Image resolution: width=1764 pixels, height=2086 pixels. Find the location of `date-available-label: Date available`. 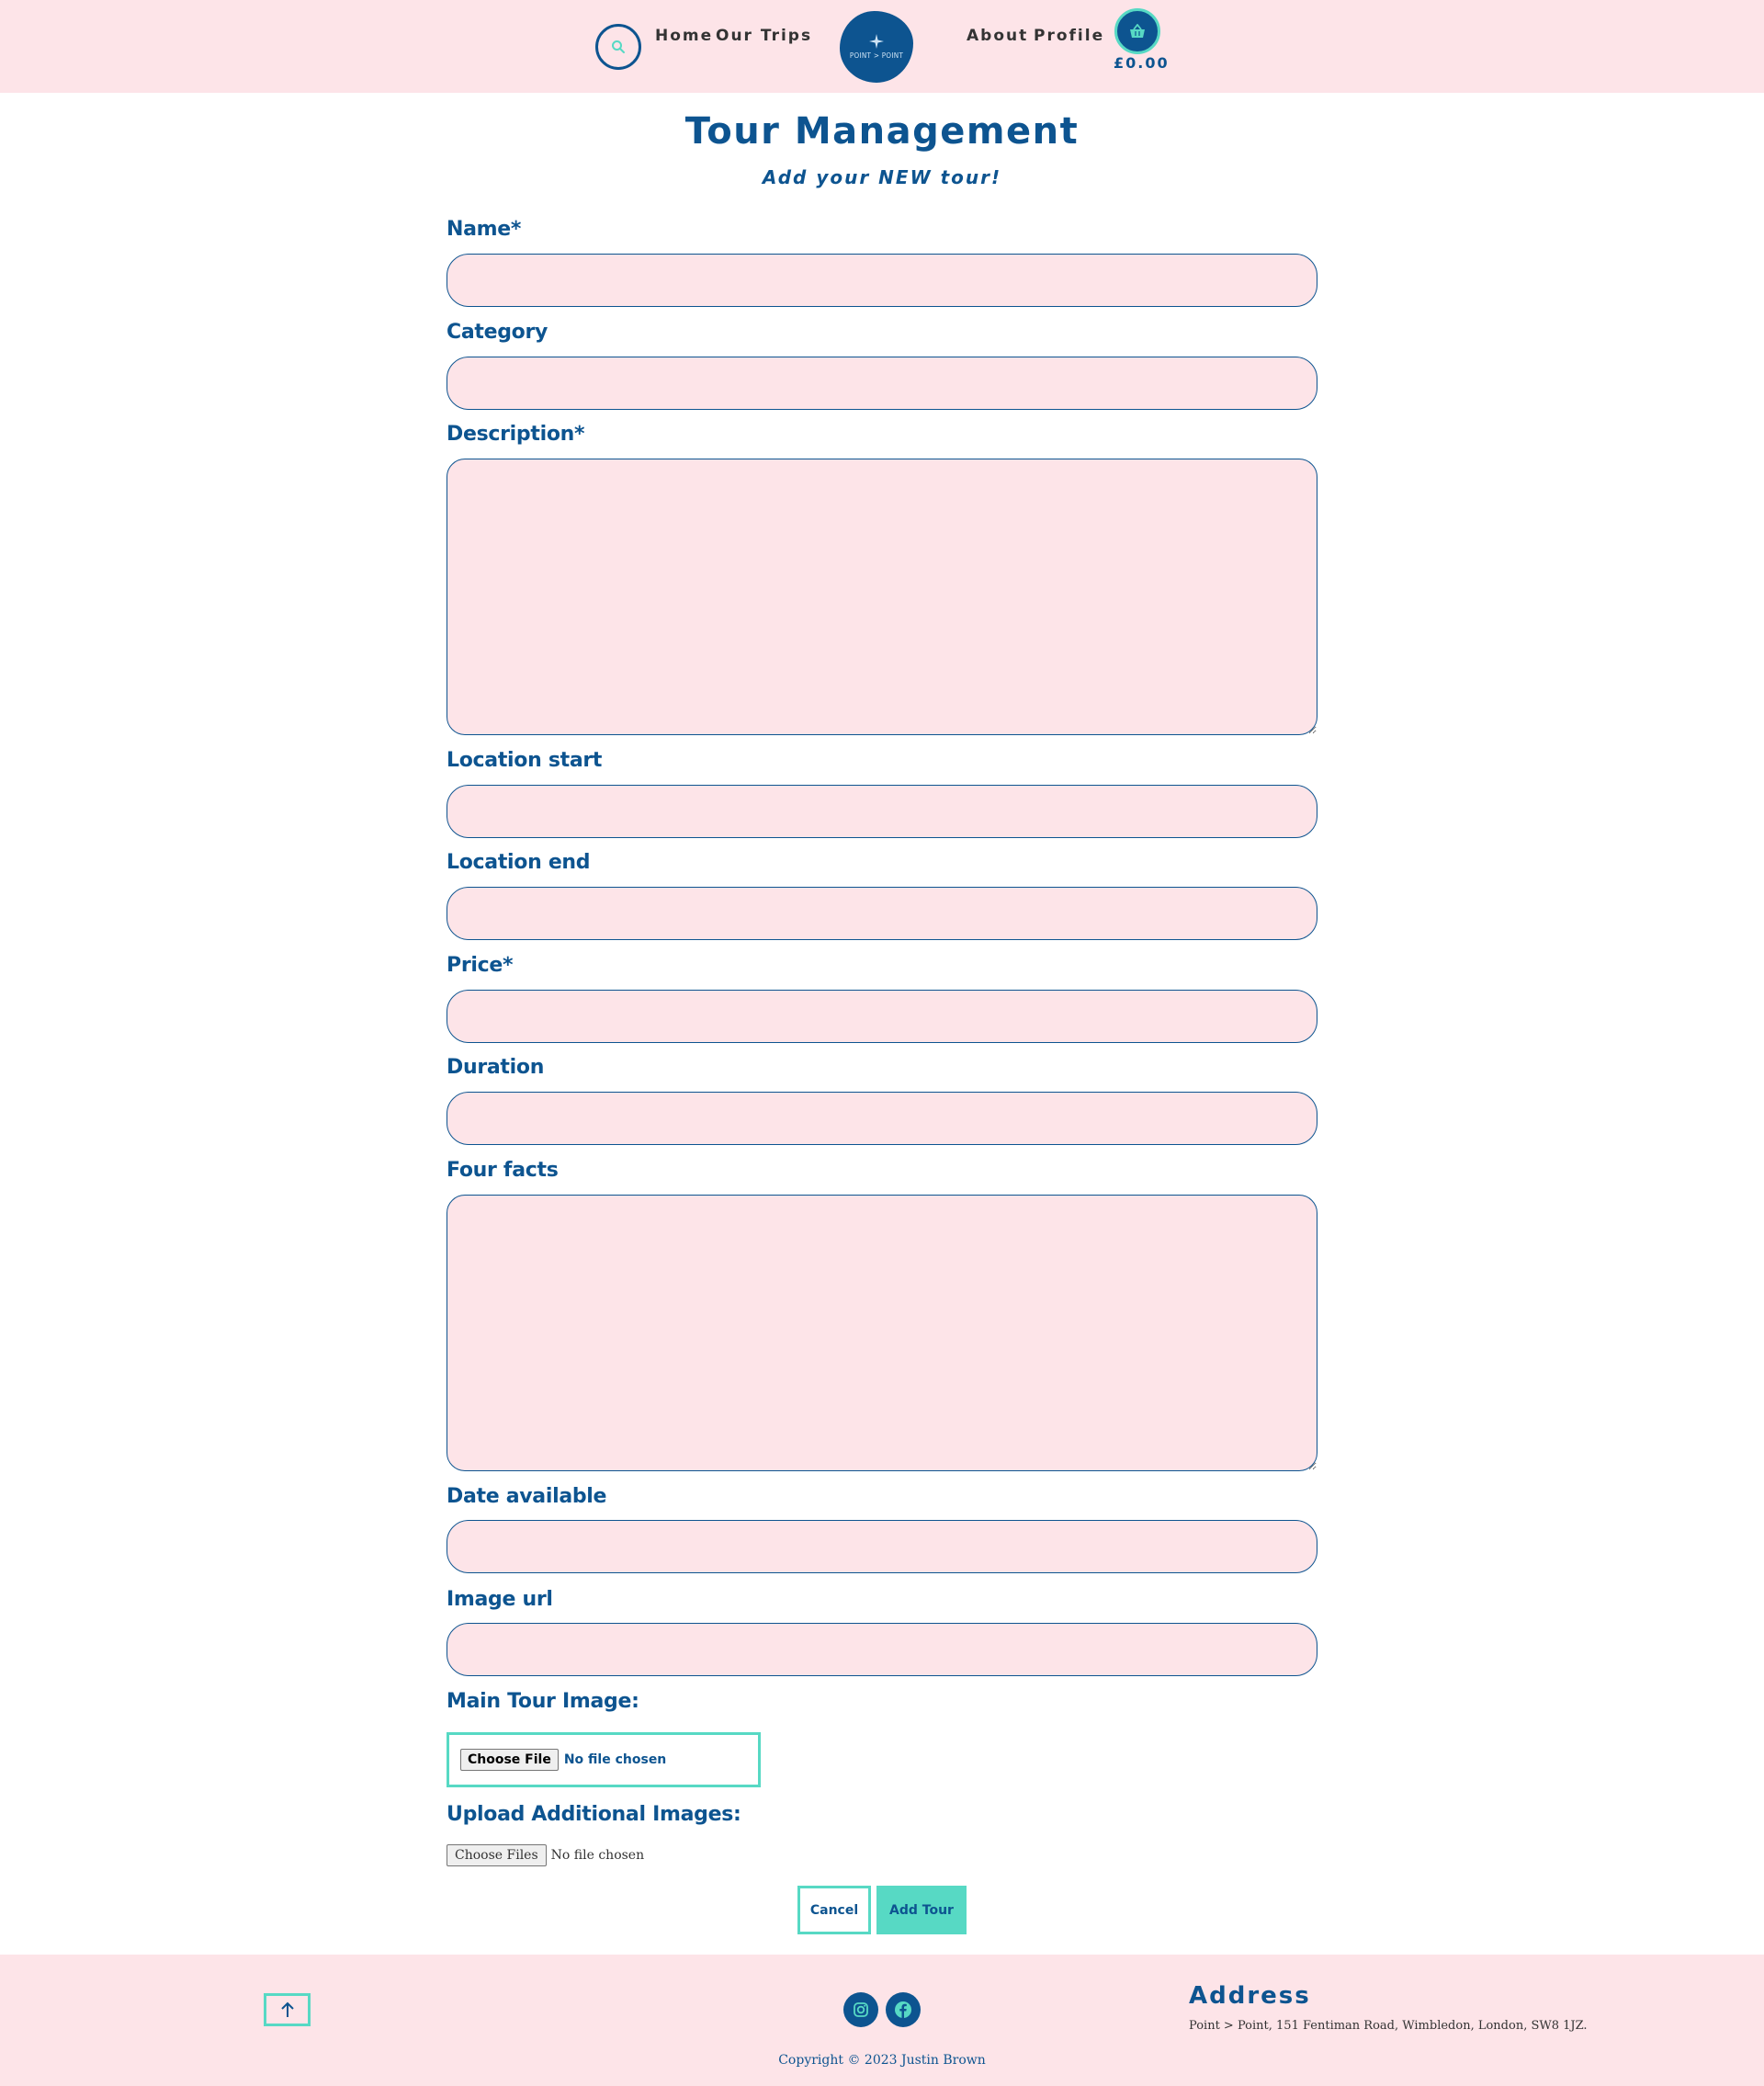

date-available-label: Date available is located at coordinates (527, 1496).